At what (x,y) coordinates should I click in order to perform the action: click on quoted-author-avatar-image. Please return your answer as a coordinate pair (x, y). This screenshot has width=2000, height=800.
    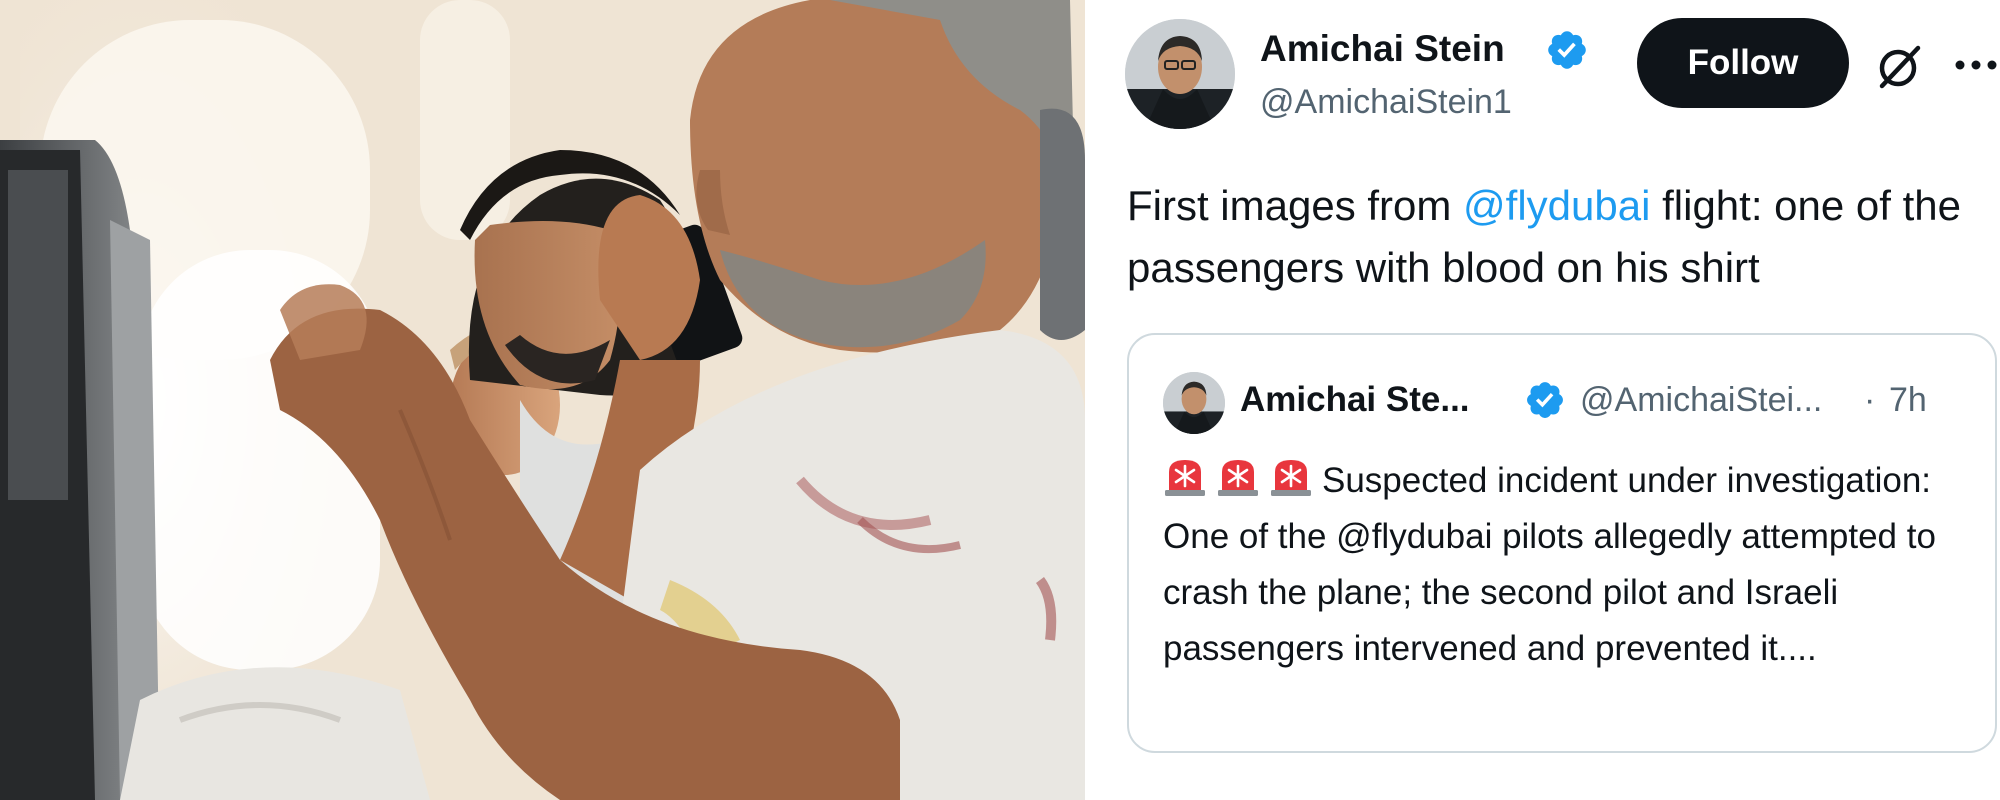
    Looking at the image, I should click on (1194, 403).